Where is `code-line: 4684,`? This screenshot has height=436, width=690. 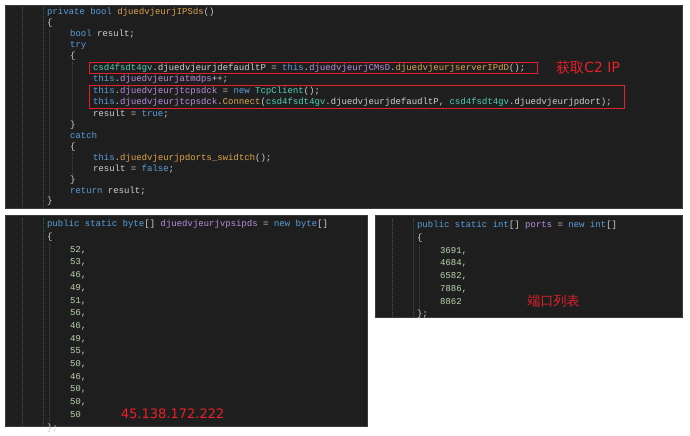
code-line: 4684, is located at coordinates (454, 263).